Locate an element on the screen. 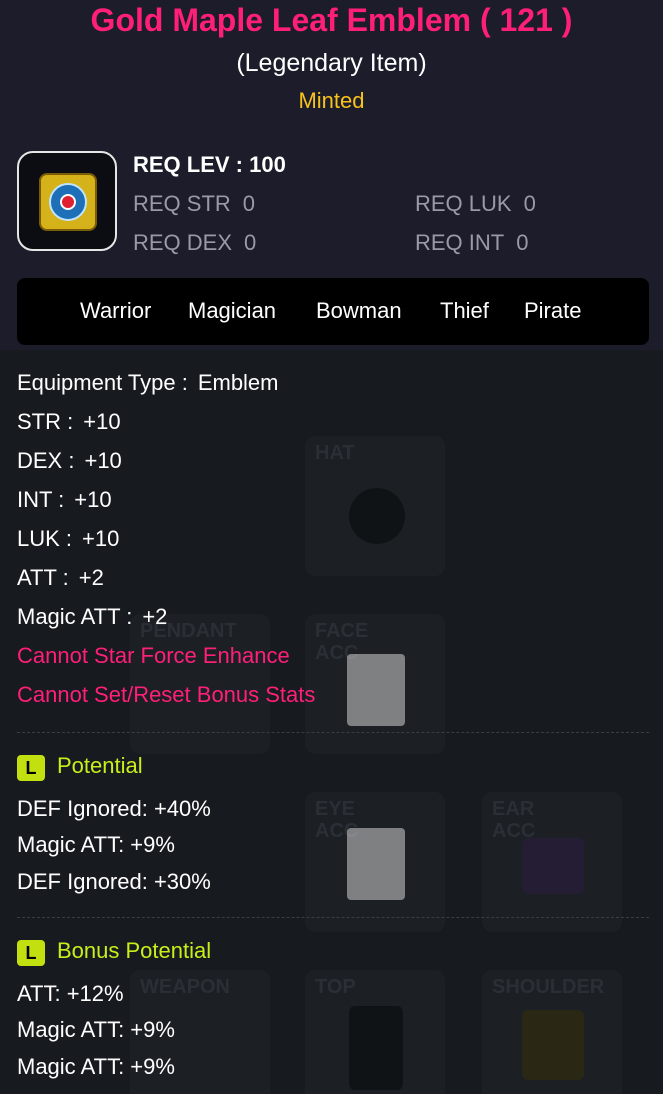 The width and height of the screenshot is (663, 1094). potential-line: DEF Ignored: +40% is located at coordinates (114, 808).